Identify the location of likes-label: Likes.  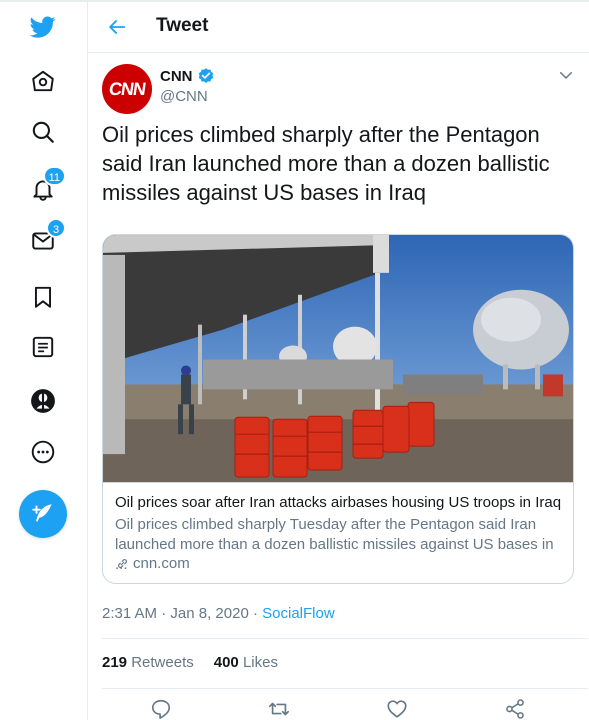
(260, 662).